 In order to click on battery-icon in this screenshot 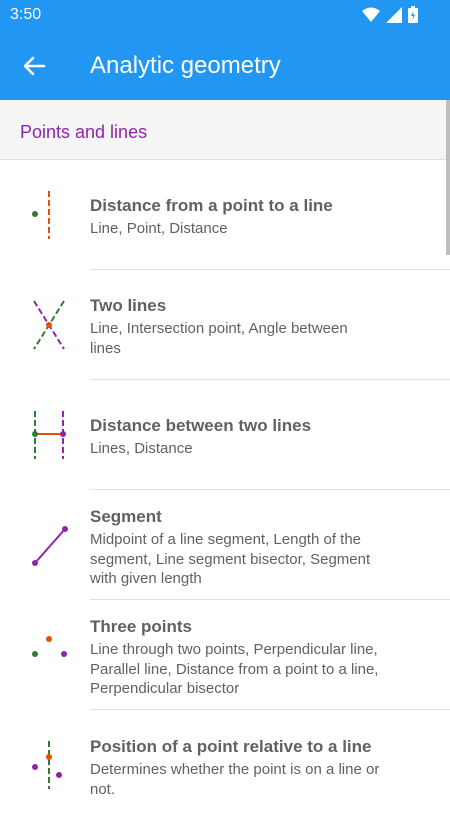, I will do `click(413, 14)`.